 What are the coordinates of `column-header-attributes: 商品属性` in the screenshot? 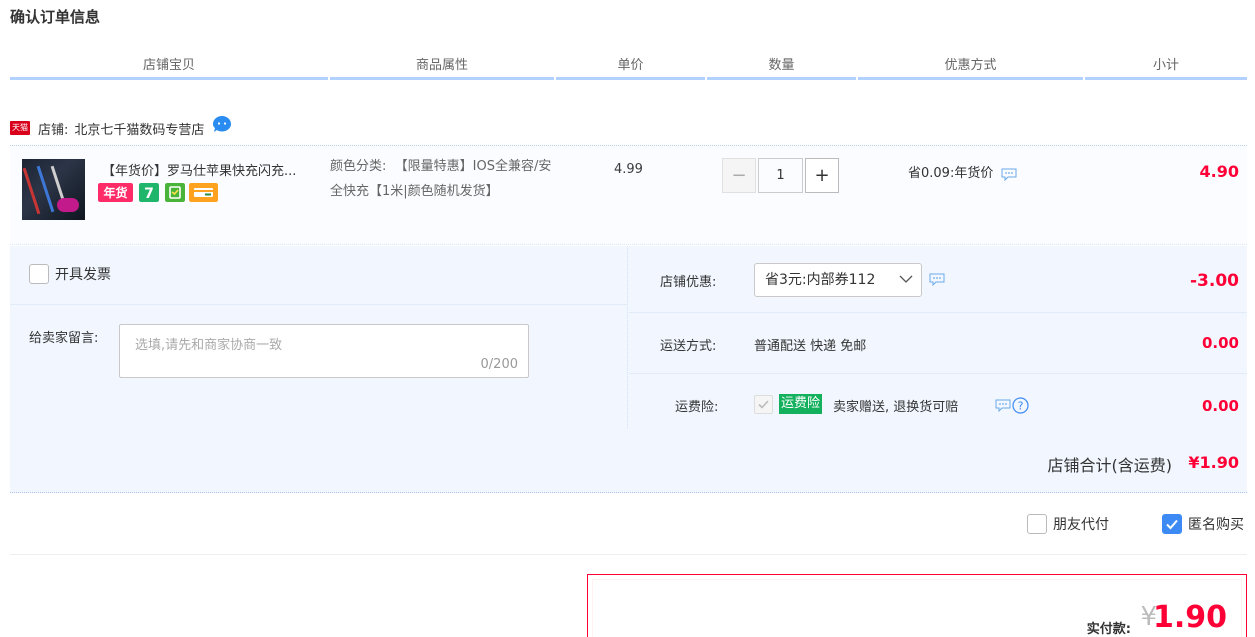 It's located at (442, 69).